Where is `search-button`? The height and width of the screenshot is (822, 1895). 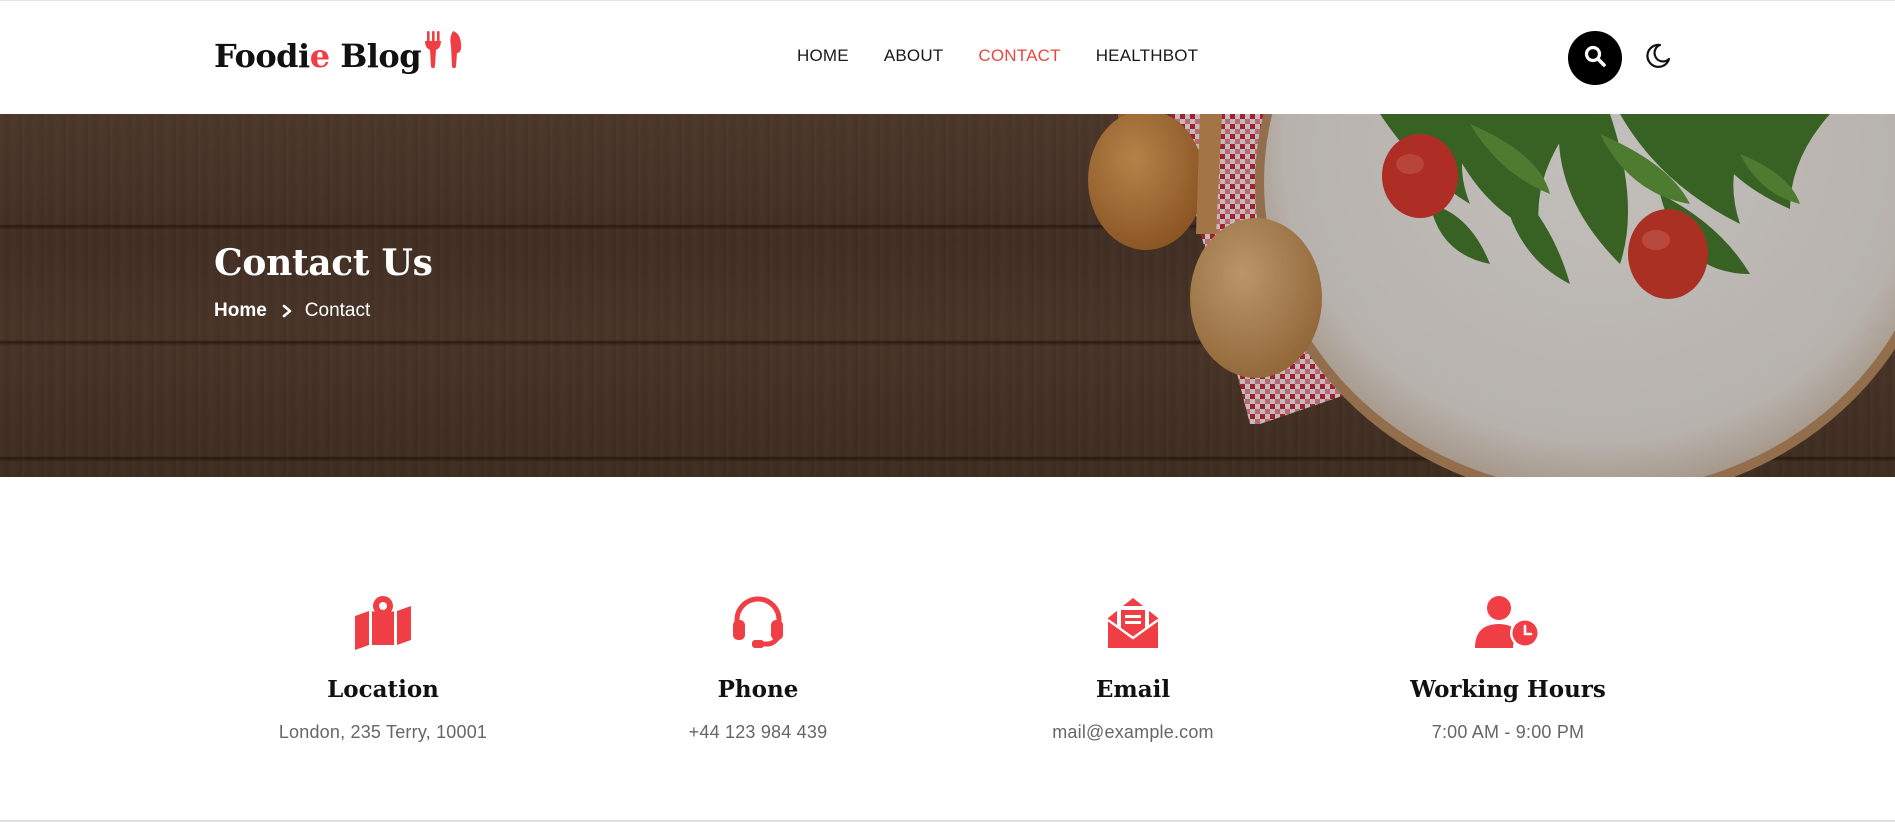
search-button is located at coordinates (1595, 58).